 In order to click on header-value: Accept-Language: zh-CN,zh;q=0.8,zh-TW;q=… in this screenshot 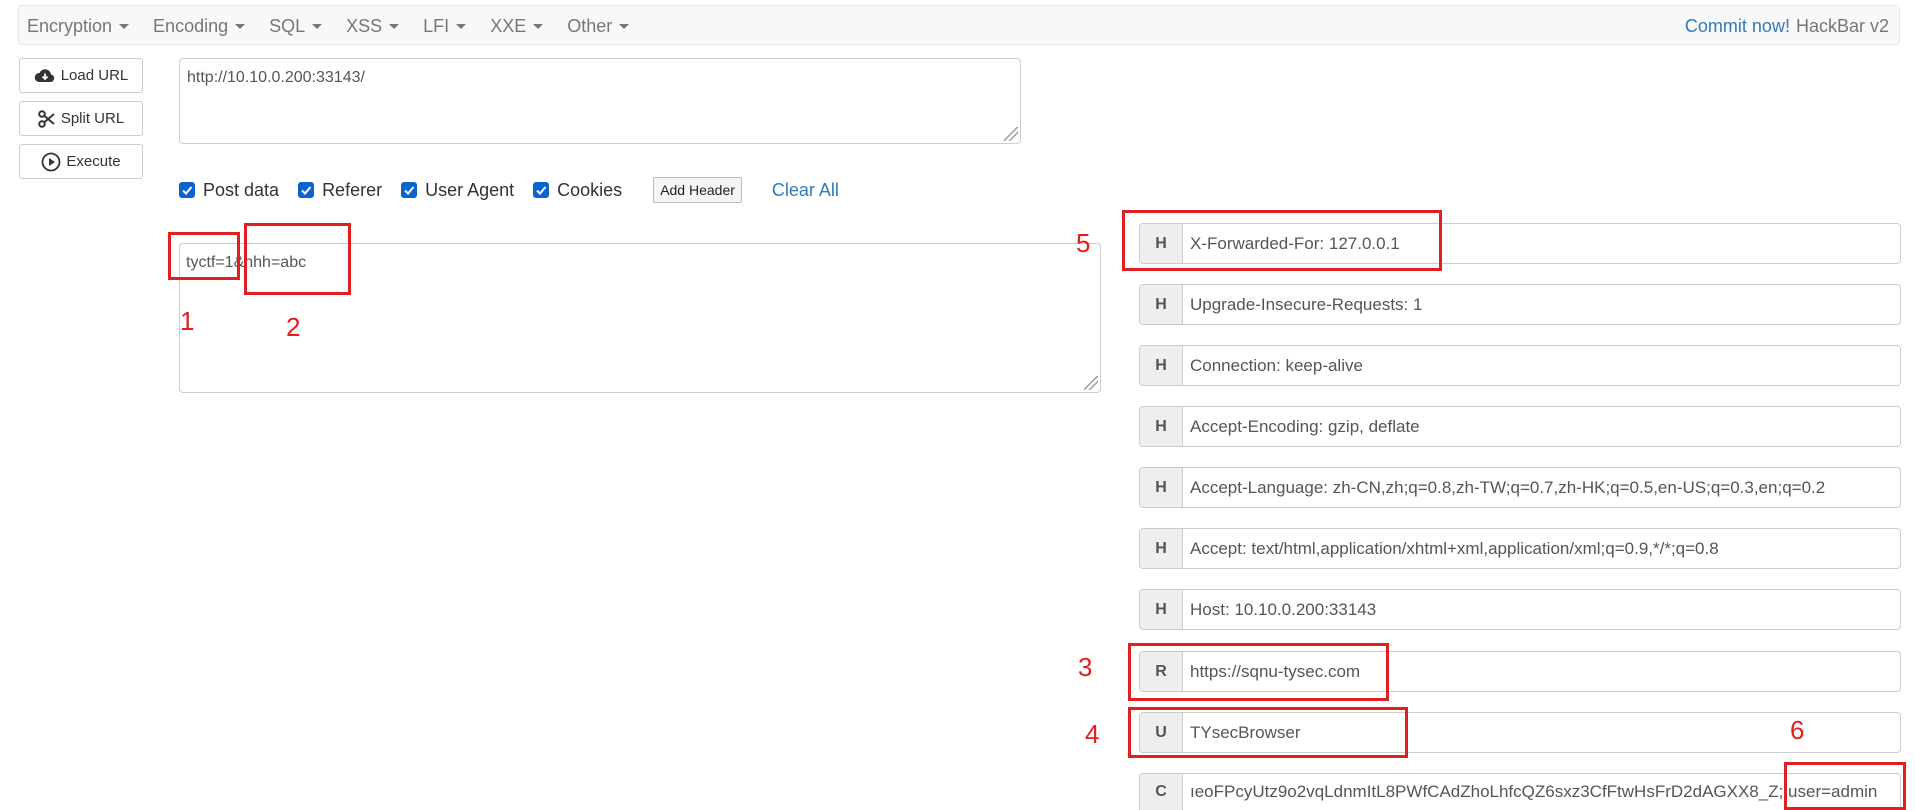, I will do `click(1504, 487)`.